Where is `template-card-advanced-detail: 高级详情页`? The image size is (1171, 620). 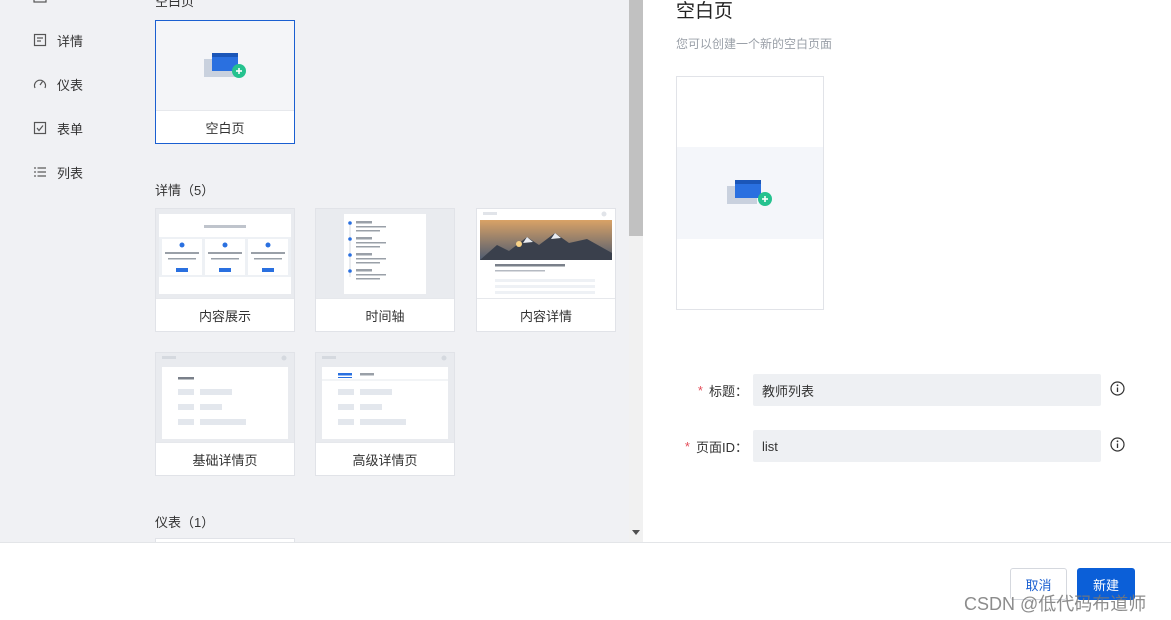 template-card-advanced-detail: 高级详情页 is located at coordinates (385, 414).